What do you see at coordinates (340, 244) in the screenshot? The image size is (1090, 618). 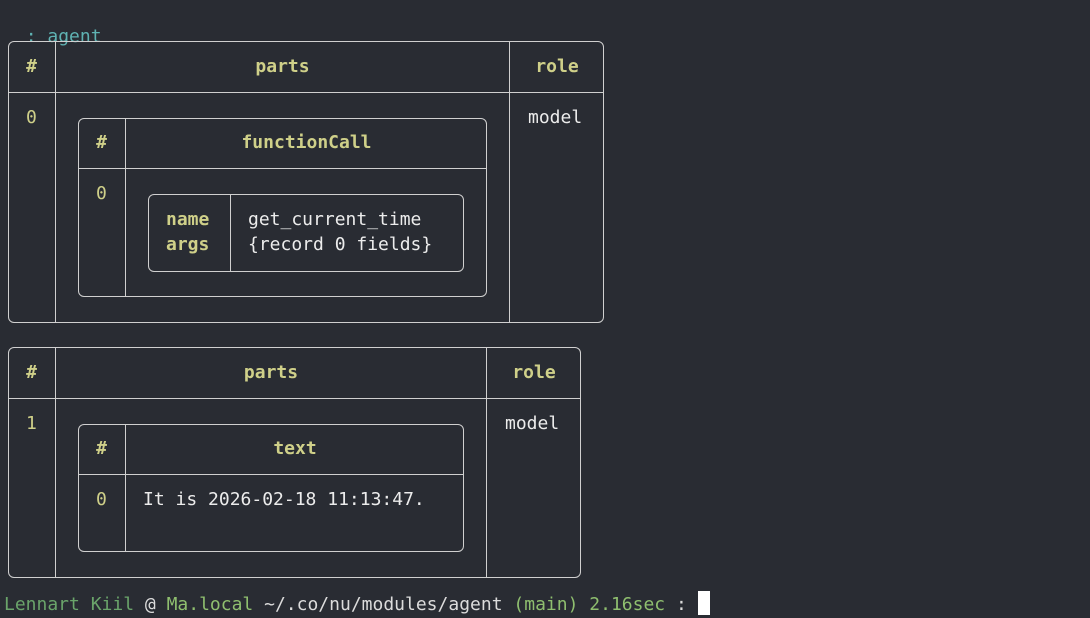 I see `record-value-args: {record 0 fields}` at bounding box center [340, 244].